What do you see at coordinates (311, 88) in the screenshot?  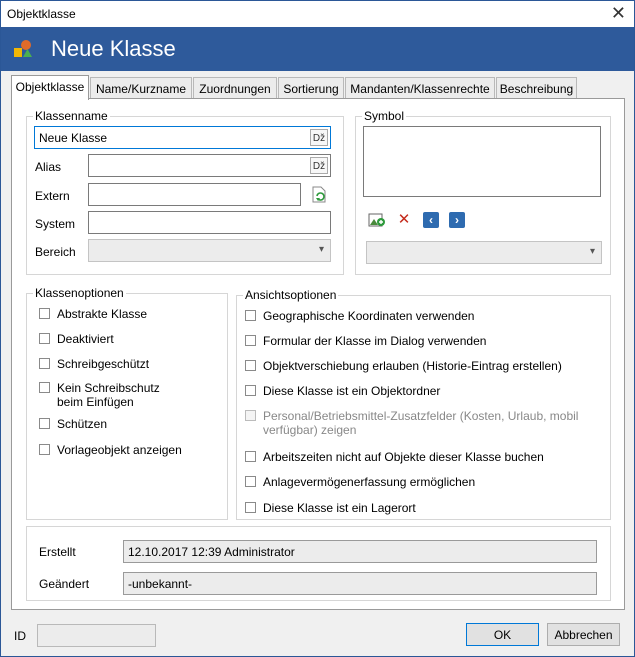 I see `tab-sortierung: Sortierung` at bounding box center [311, 88].